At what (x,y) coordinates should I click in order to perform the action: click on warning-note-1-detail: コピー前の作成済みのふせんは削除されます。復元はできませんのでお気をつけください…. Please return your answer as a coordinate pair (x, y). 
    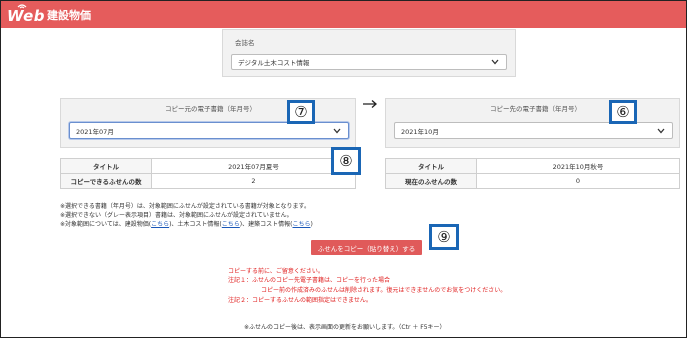
    Looking at the image, I should click on (384, 290).